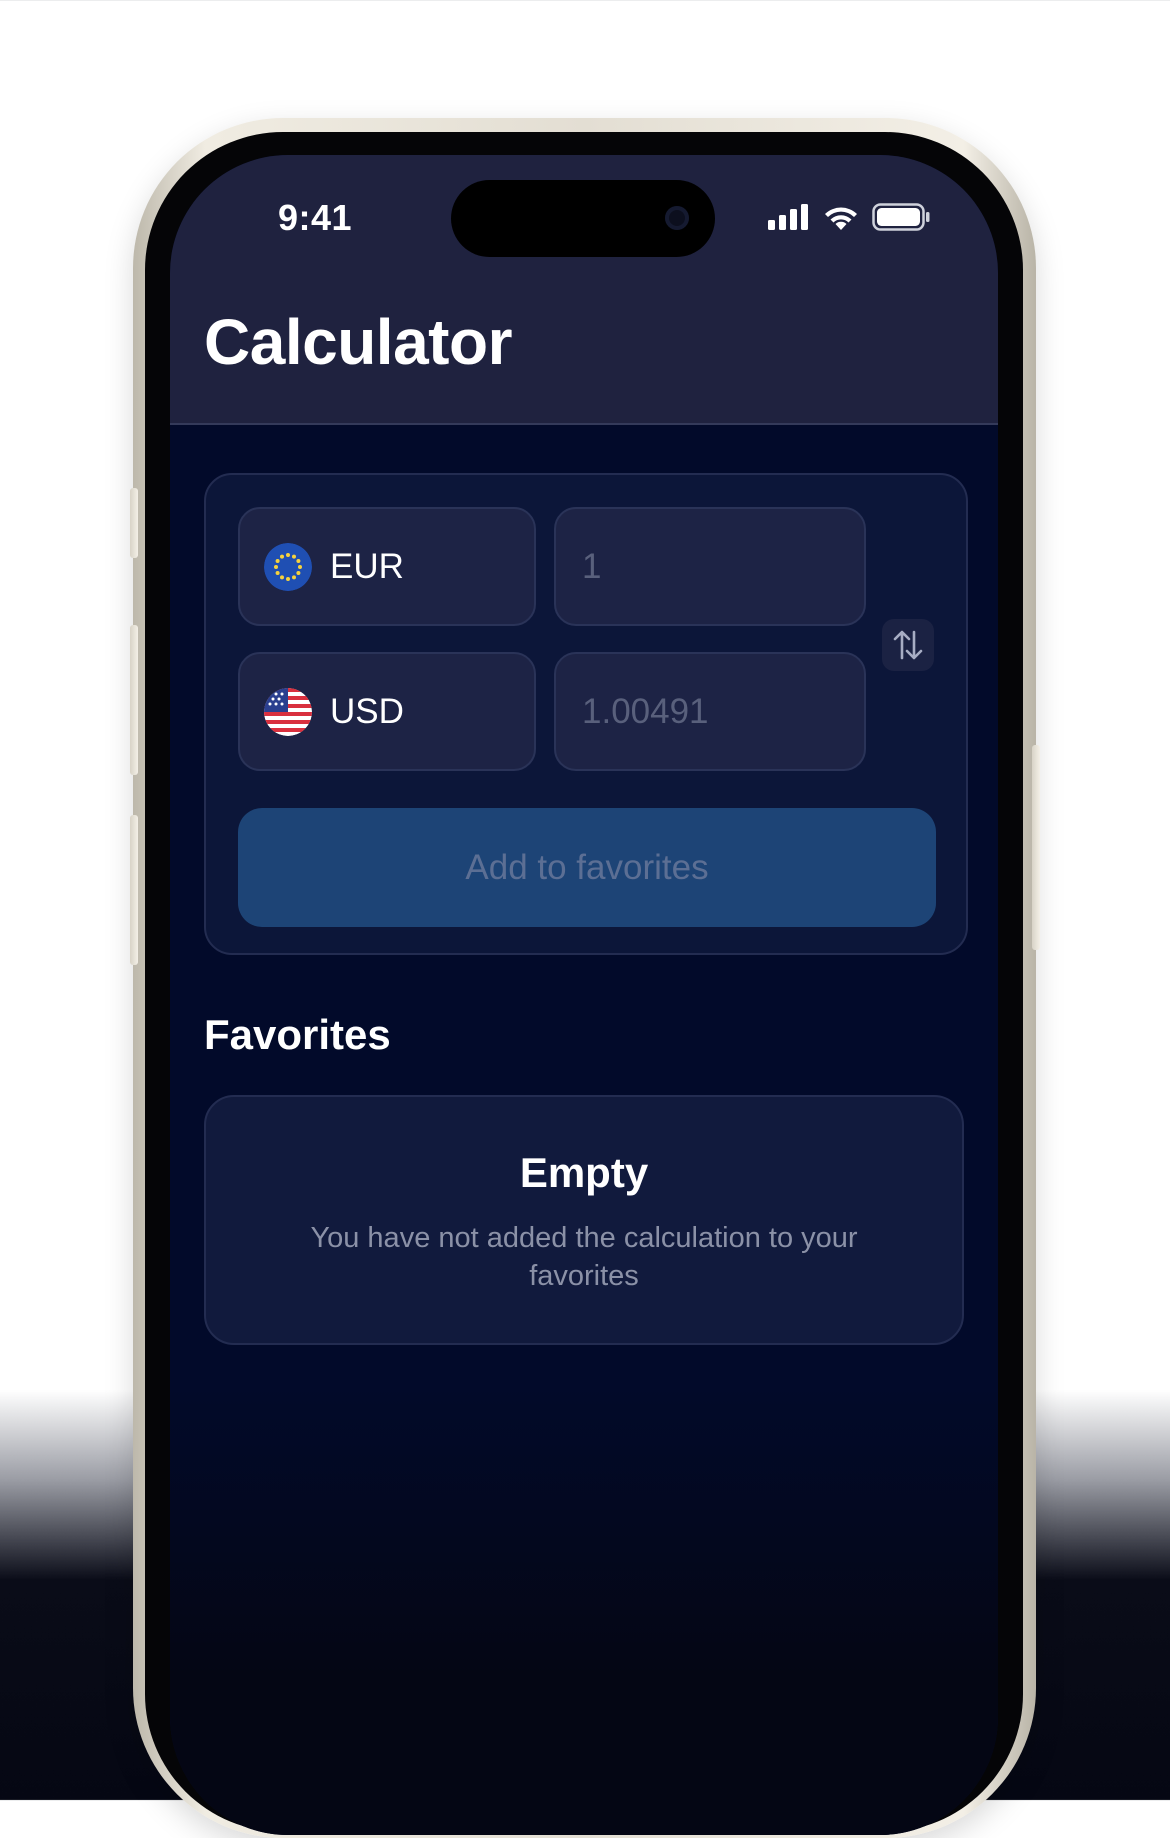  I want to click on phone-volume-up-button, so click(134, 700).